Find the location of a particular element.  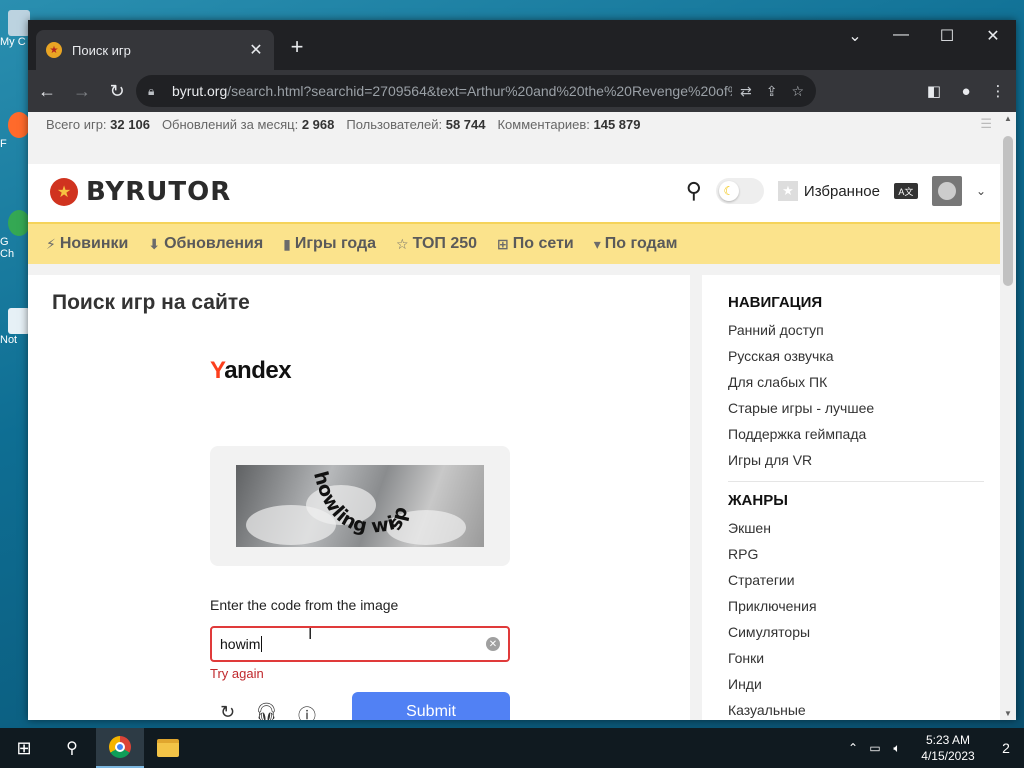

captcha-panel: howling wisp is located at coordinates (360, 506).